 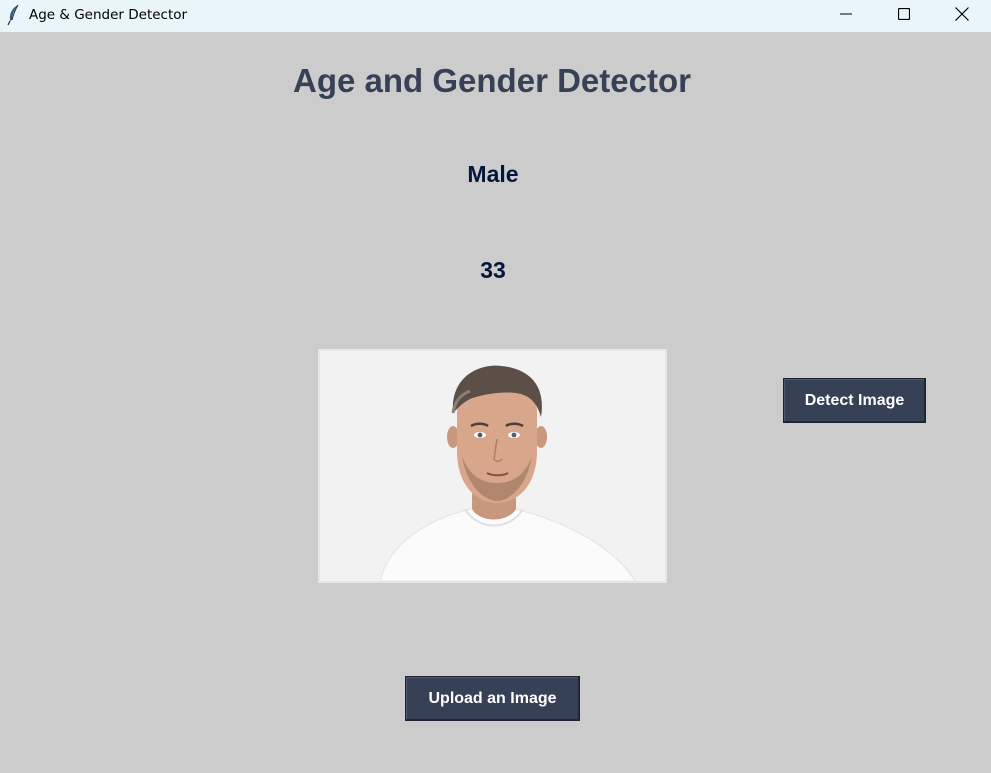 What do you see at coordinates (492, 80) in the screenshot?
I see `page-title: Age and Gender Detector` at bounding box center [492, 80].